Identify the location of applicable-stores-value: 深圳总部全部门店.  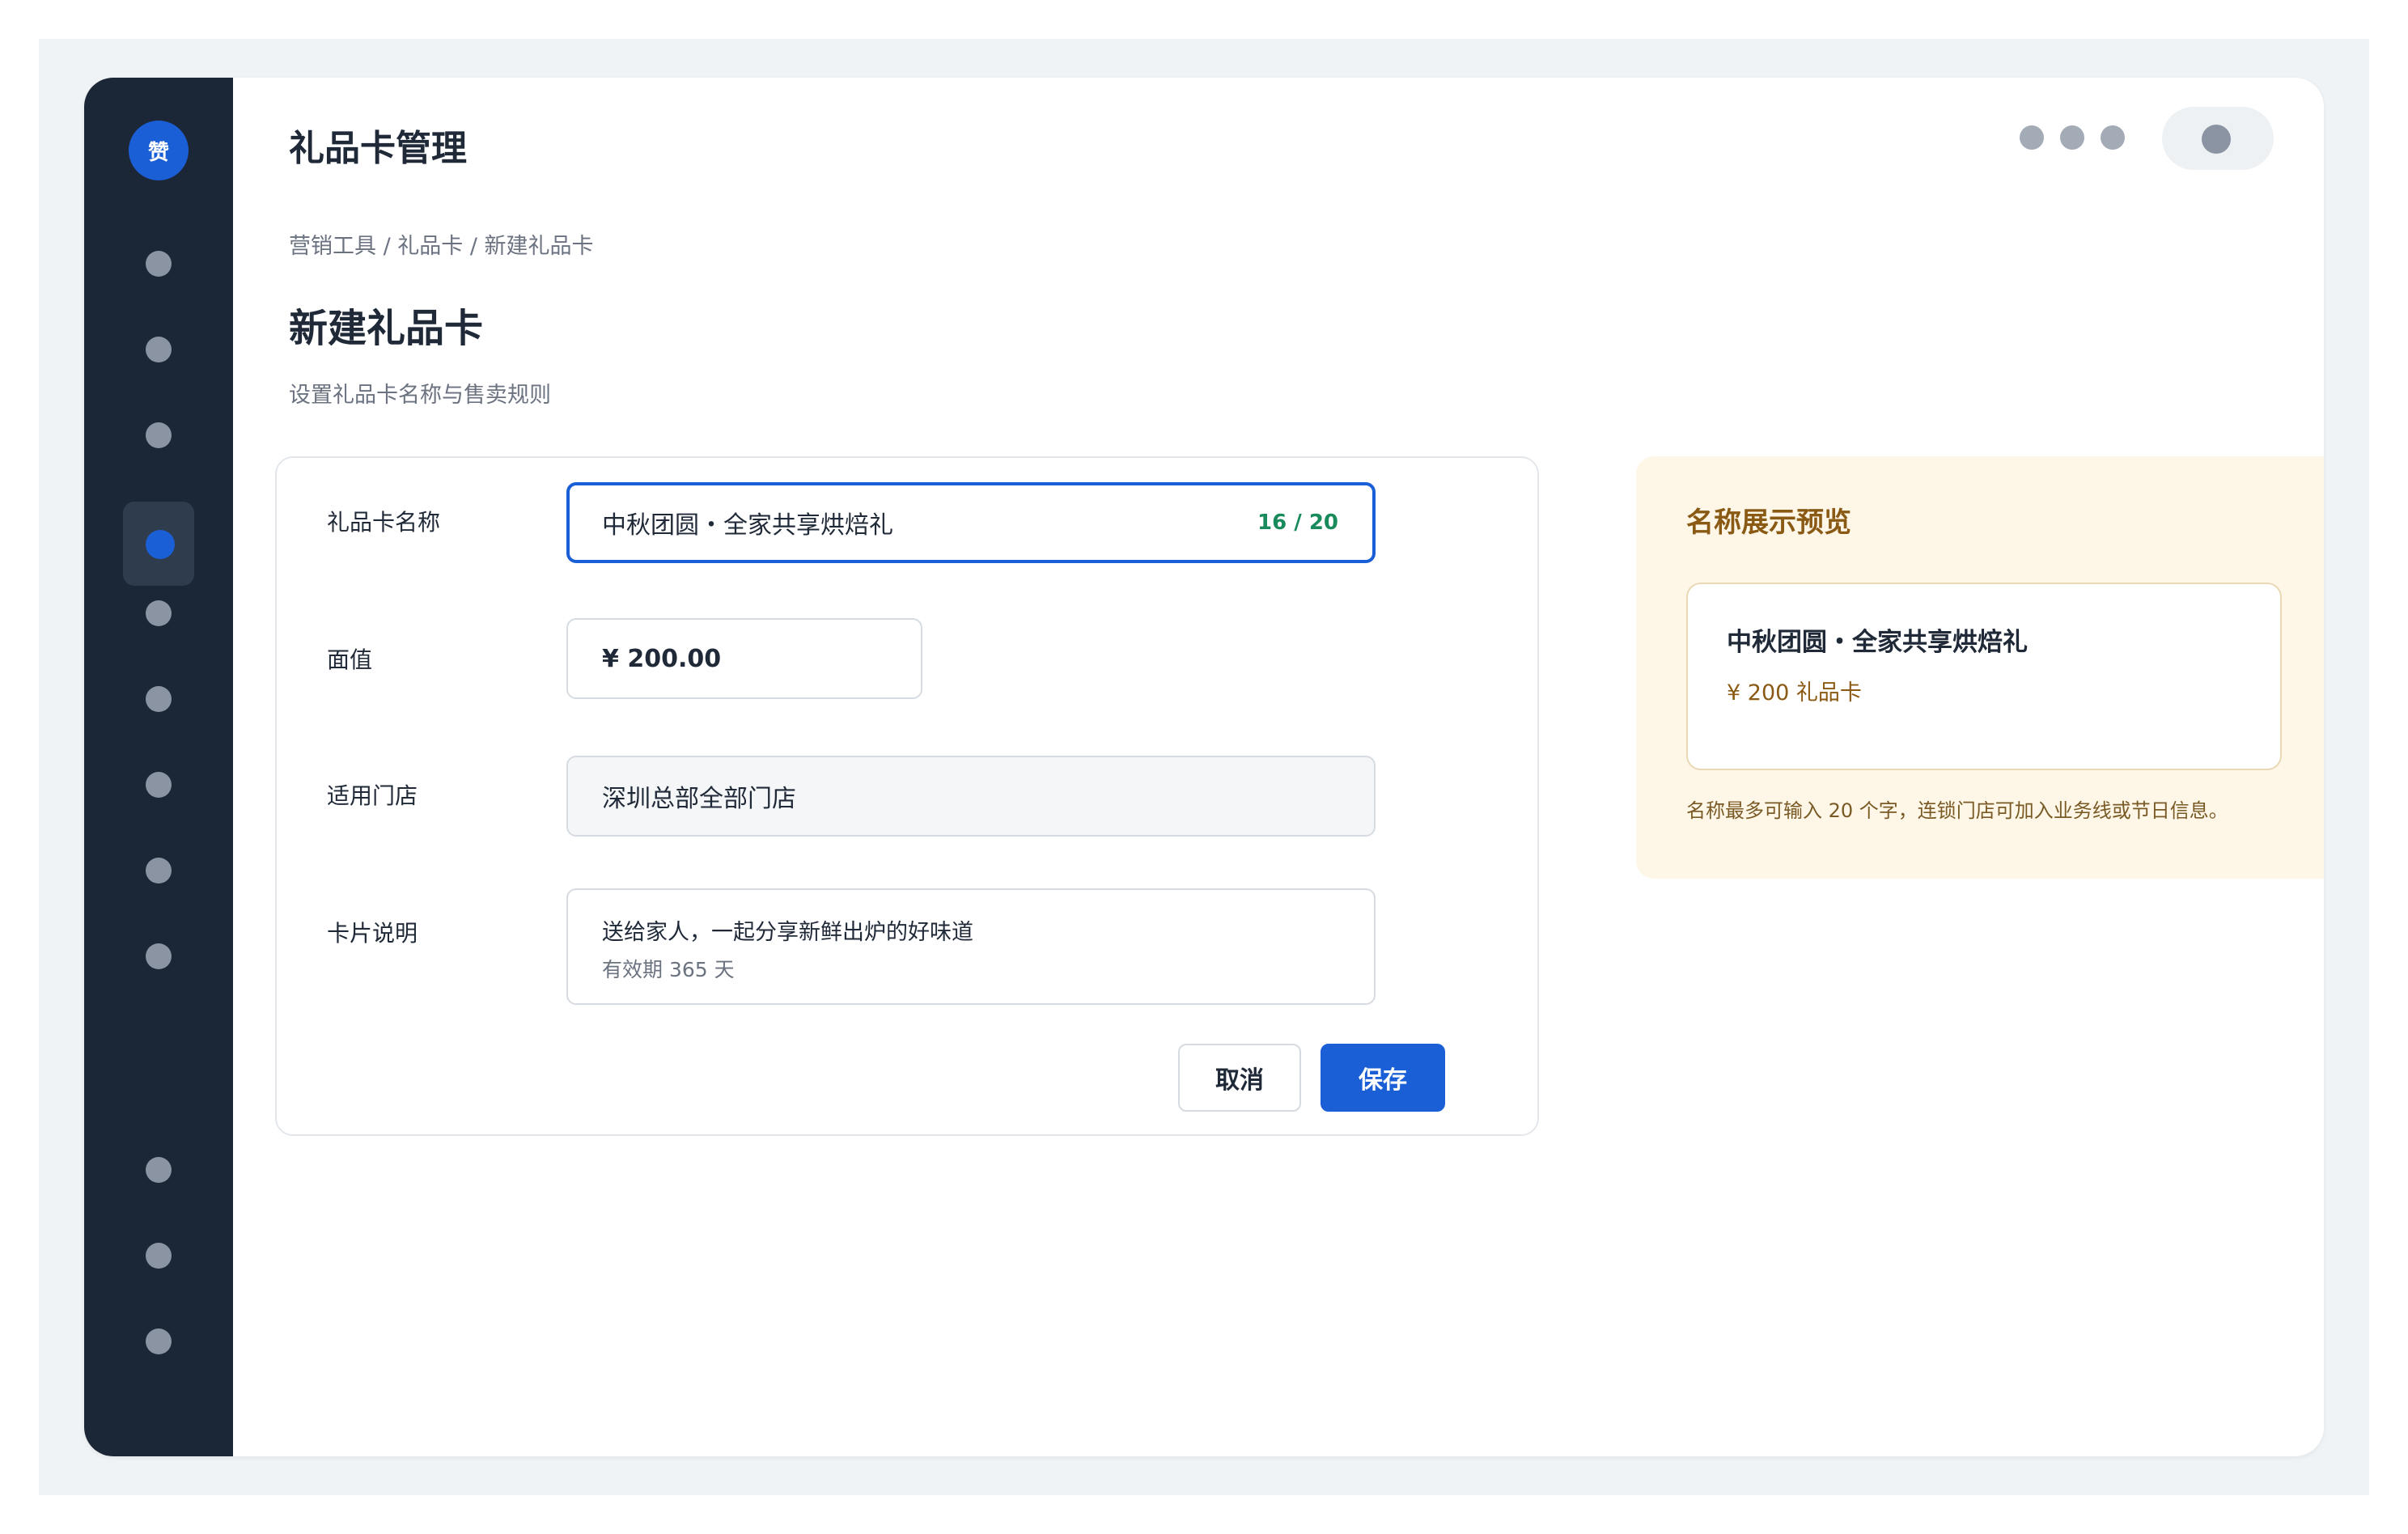
(699, 799).